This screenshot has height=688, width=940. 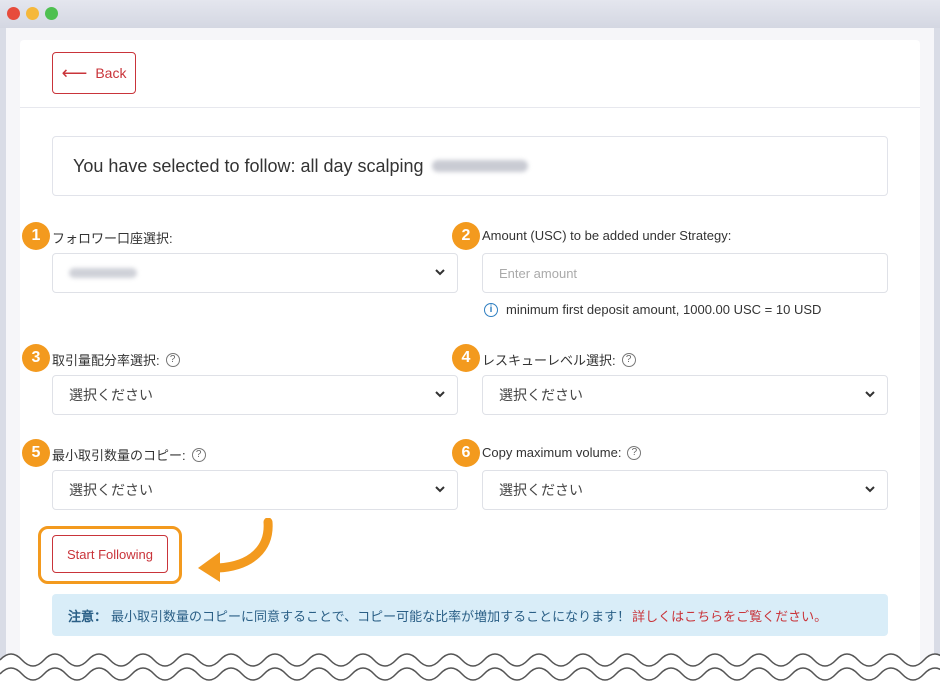 I want to click on amount-label: Amount (USC) to be added under Strategy:, so click(x=606, y=235).